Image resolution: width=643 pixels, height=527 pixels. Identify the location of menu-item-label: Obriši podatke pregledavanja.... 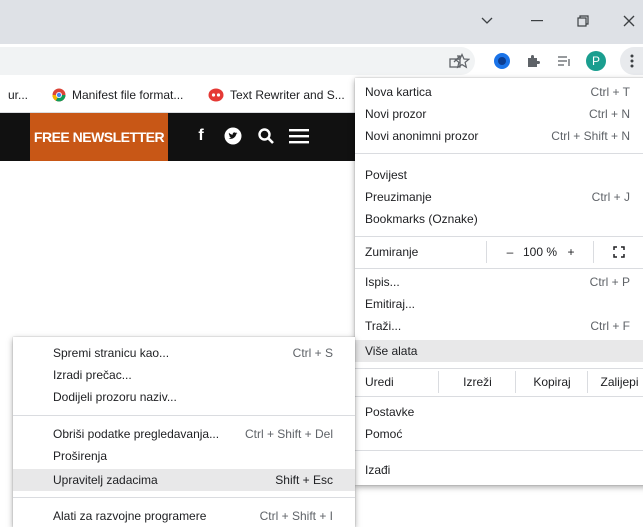
(136, 434).